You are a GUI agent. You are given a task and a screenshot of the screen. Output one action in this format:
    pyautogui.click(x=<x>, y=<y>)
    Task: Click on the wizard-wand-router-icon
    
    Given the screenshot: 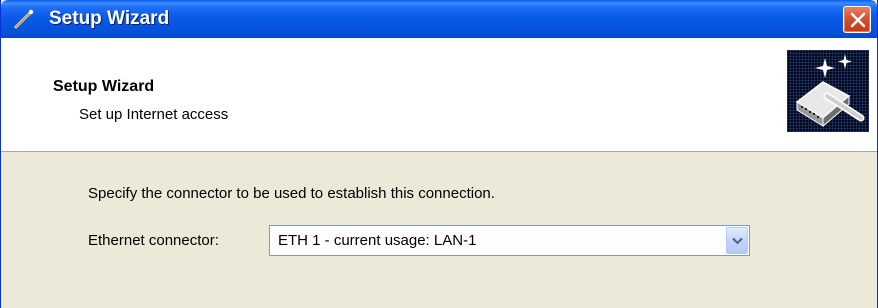 What is the action you would take?
    pyautogui.click(x=828, y=91)
    